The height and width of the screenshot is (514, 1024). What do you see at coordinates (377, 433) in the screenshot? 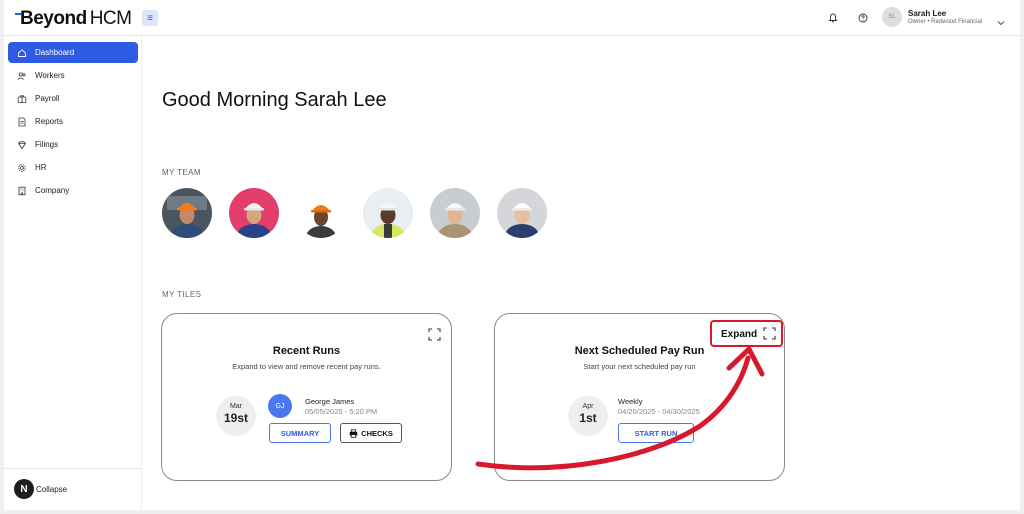
I see `checks-button-label: CHECKS` at bounding box center [377, 433].